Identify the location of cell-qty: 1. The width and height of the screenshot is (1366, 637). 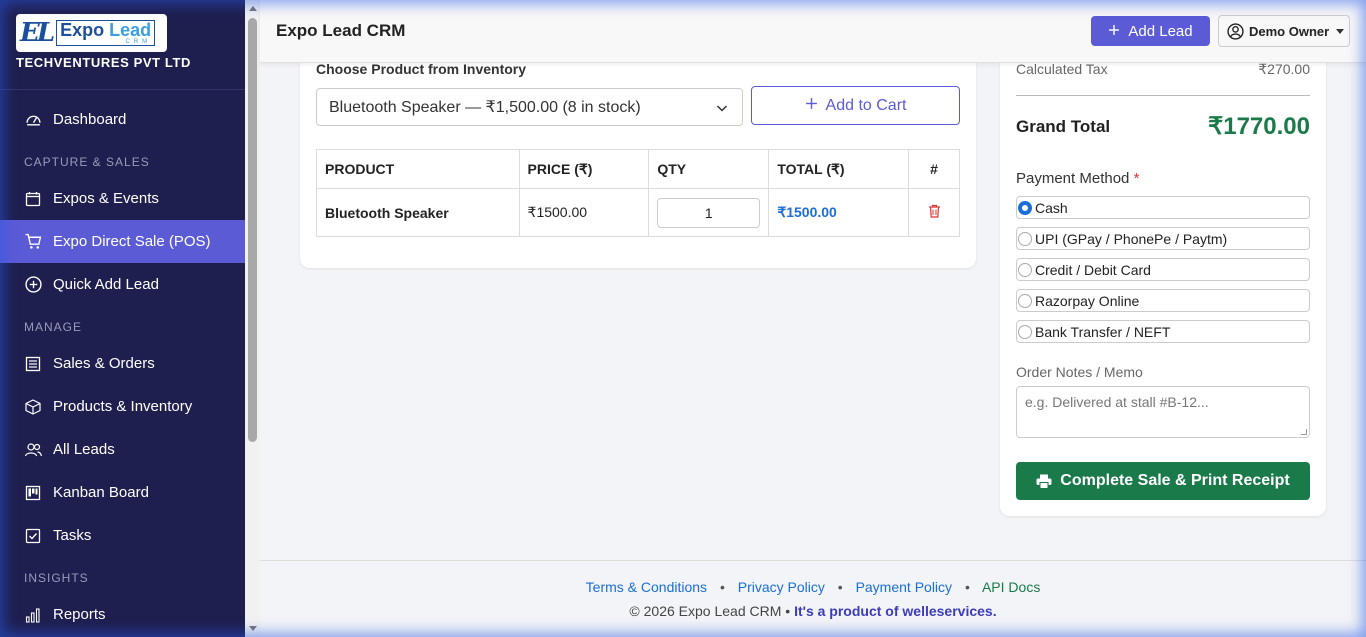
(709, 212).